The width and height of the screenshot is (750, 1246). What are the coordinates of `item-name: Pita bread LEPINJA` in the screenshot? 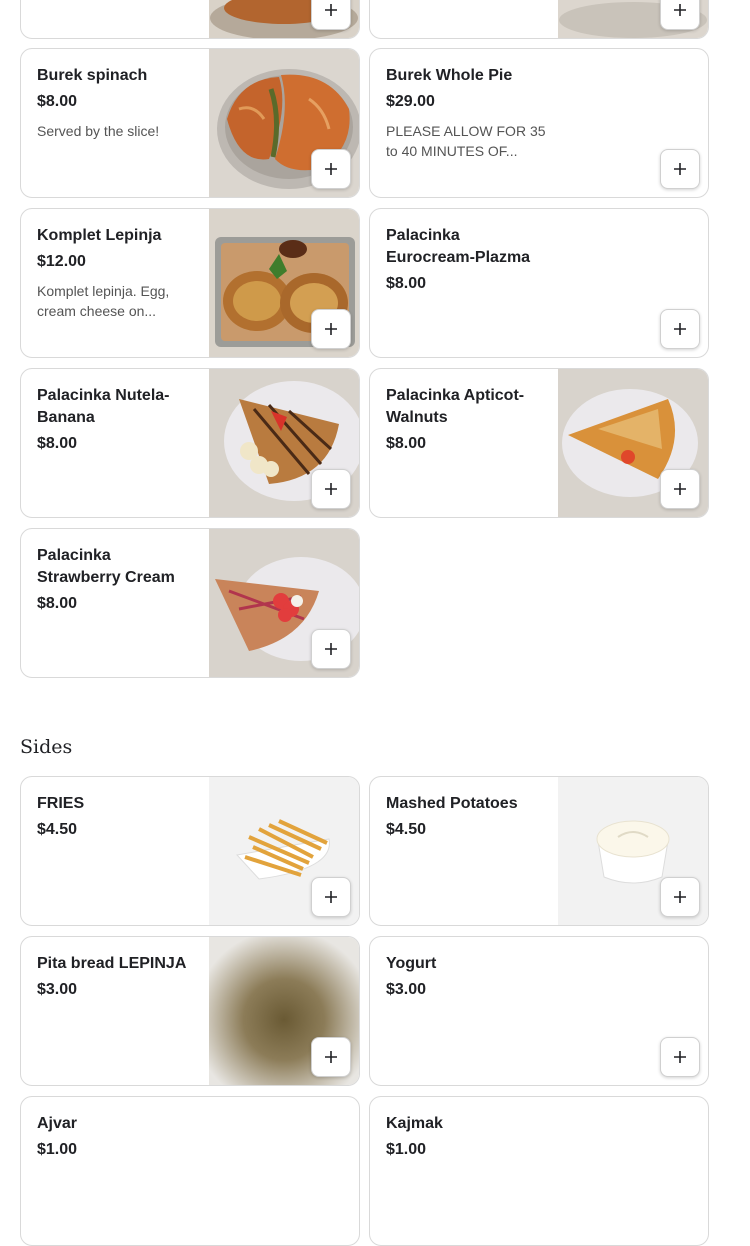 It's located at (112, 963).